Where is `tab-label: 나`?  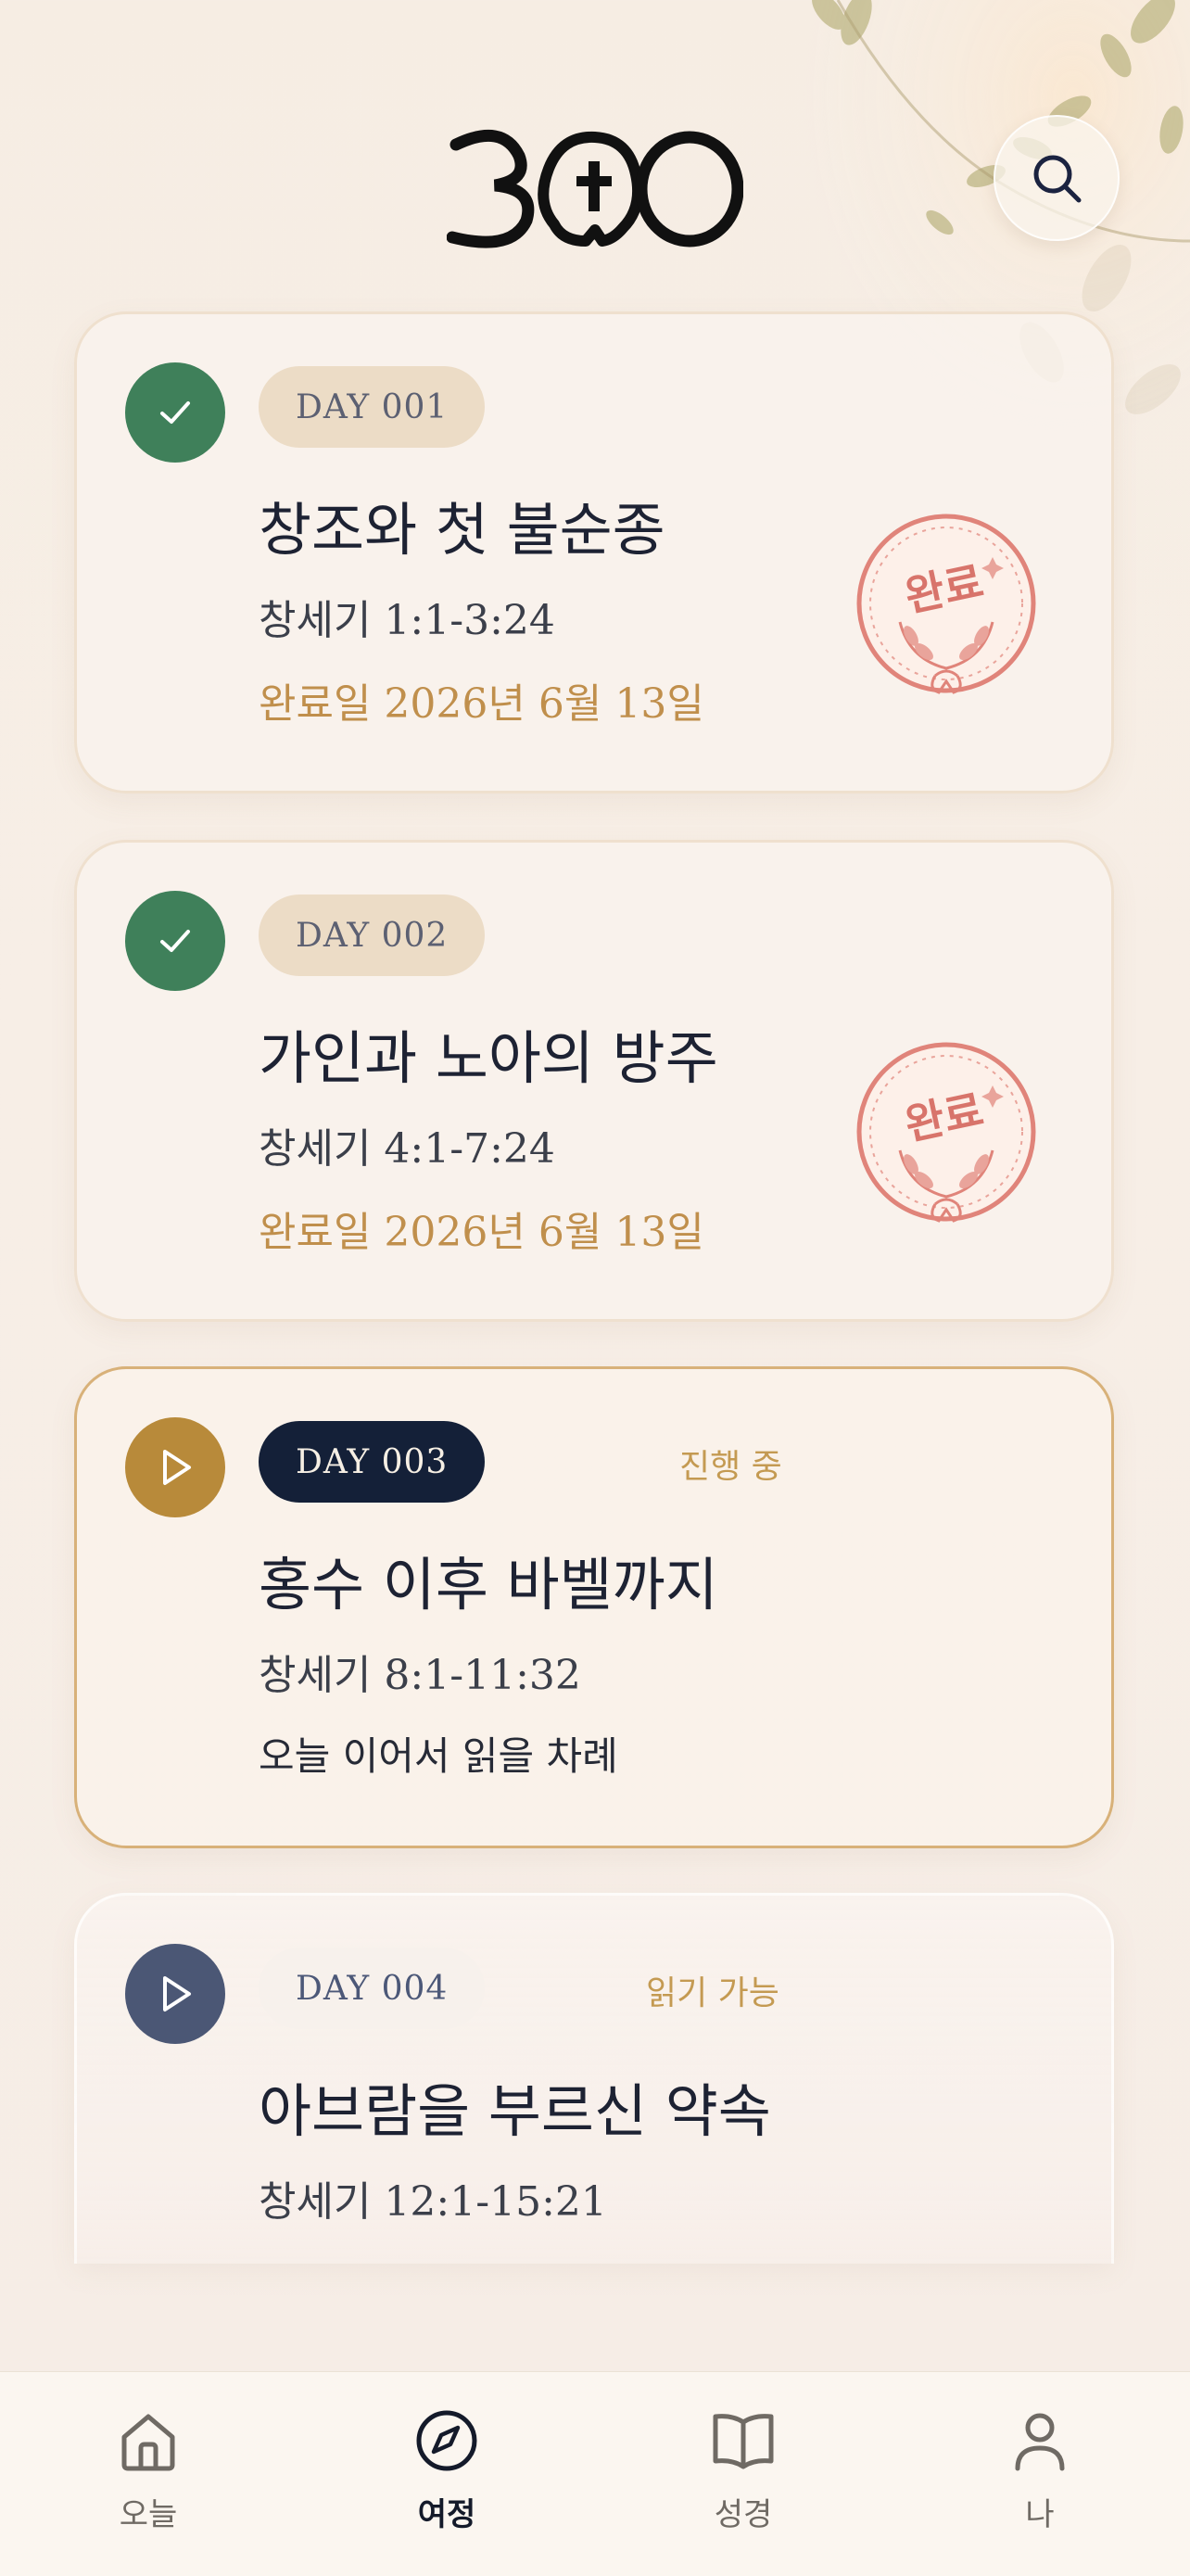
tab-label: 나 is located at coordinates (1040, 2514).